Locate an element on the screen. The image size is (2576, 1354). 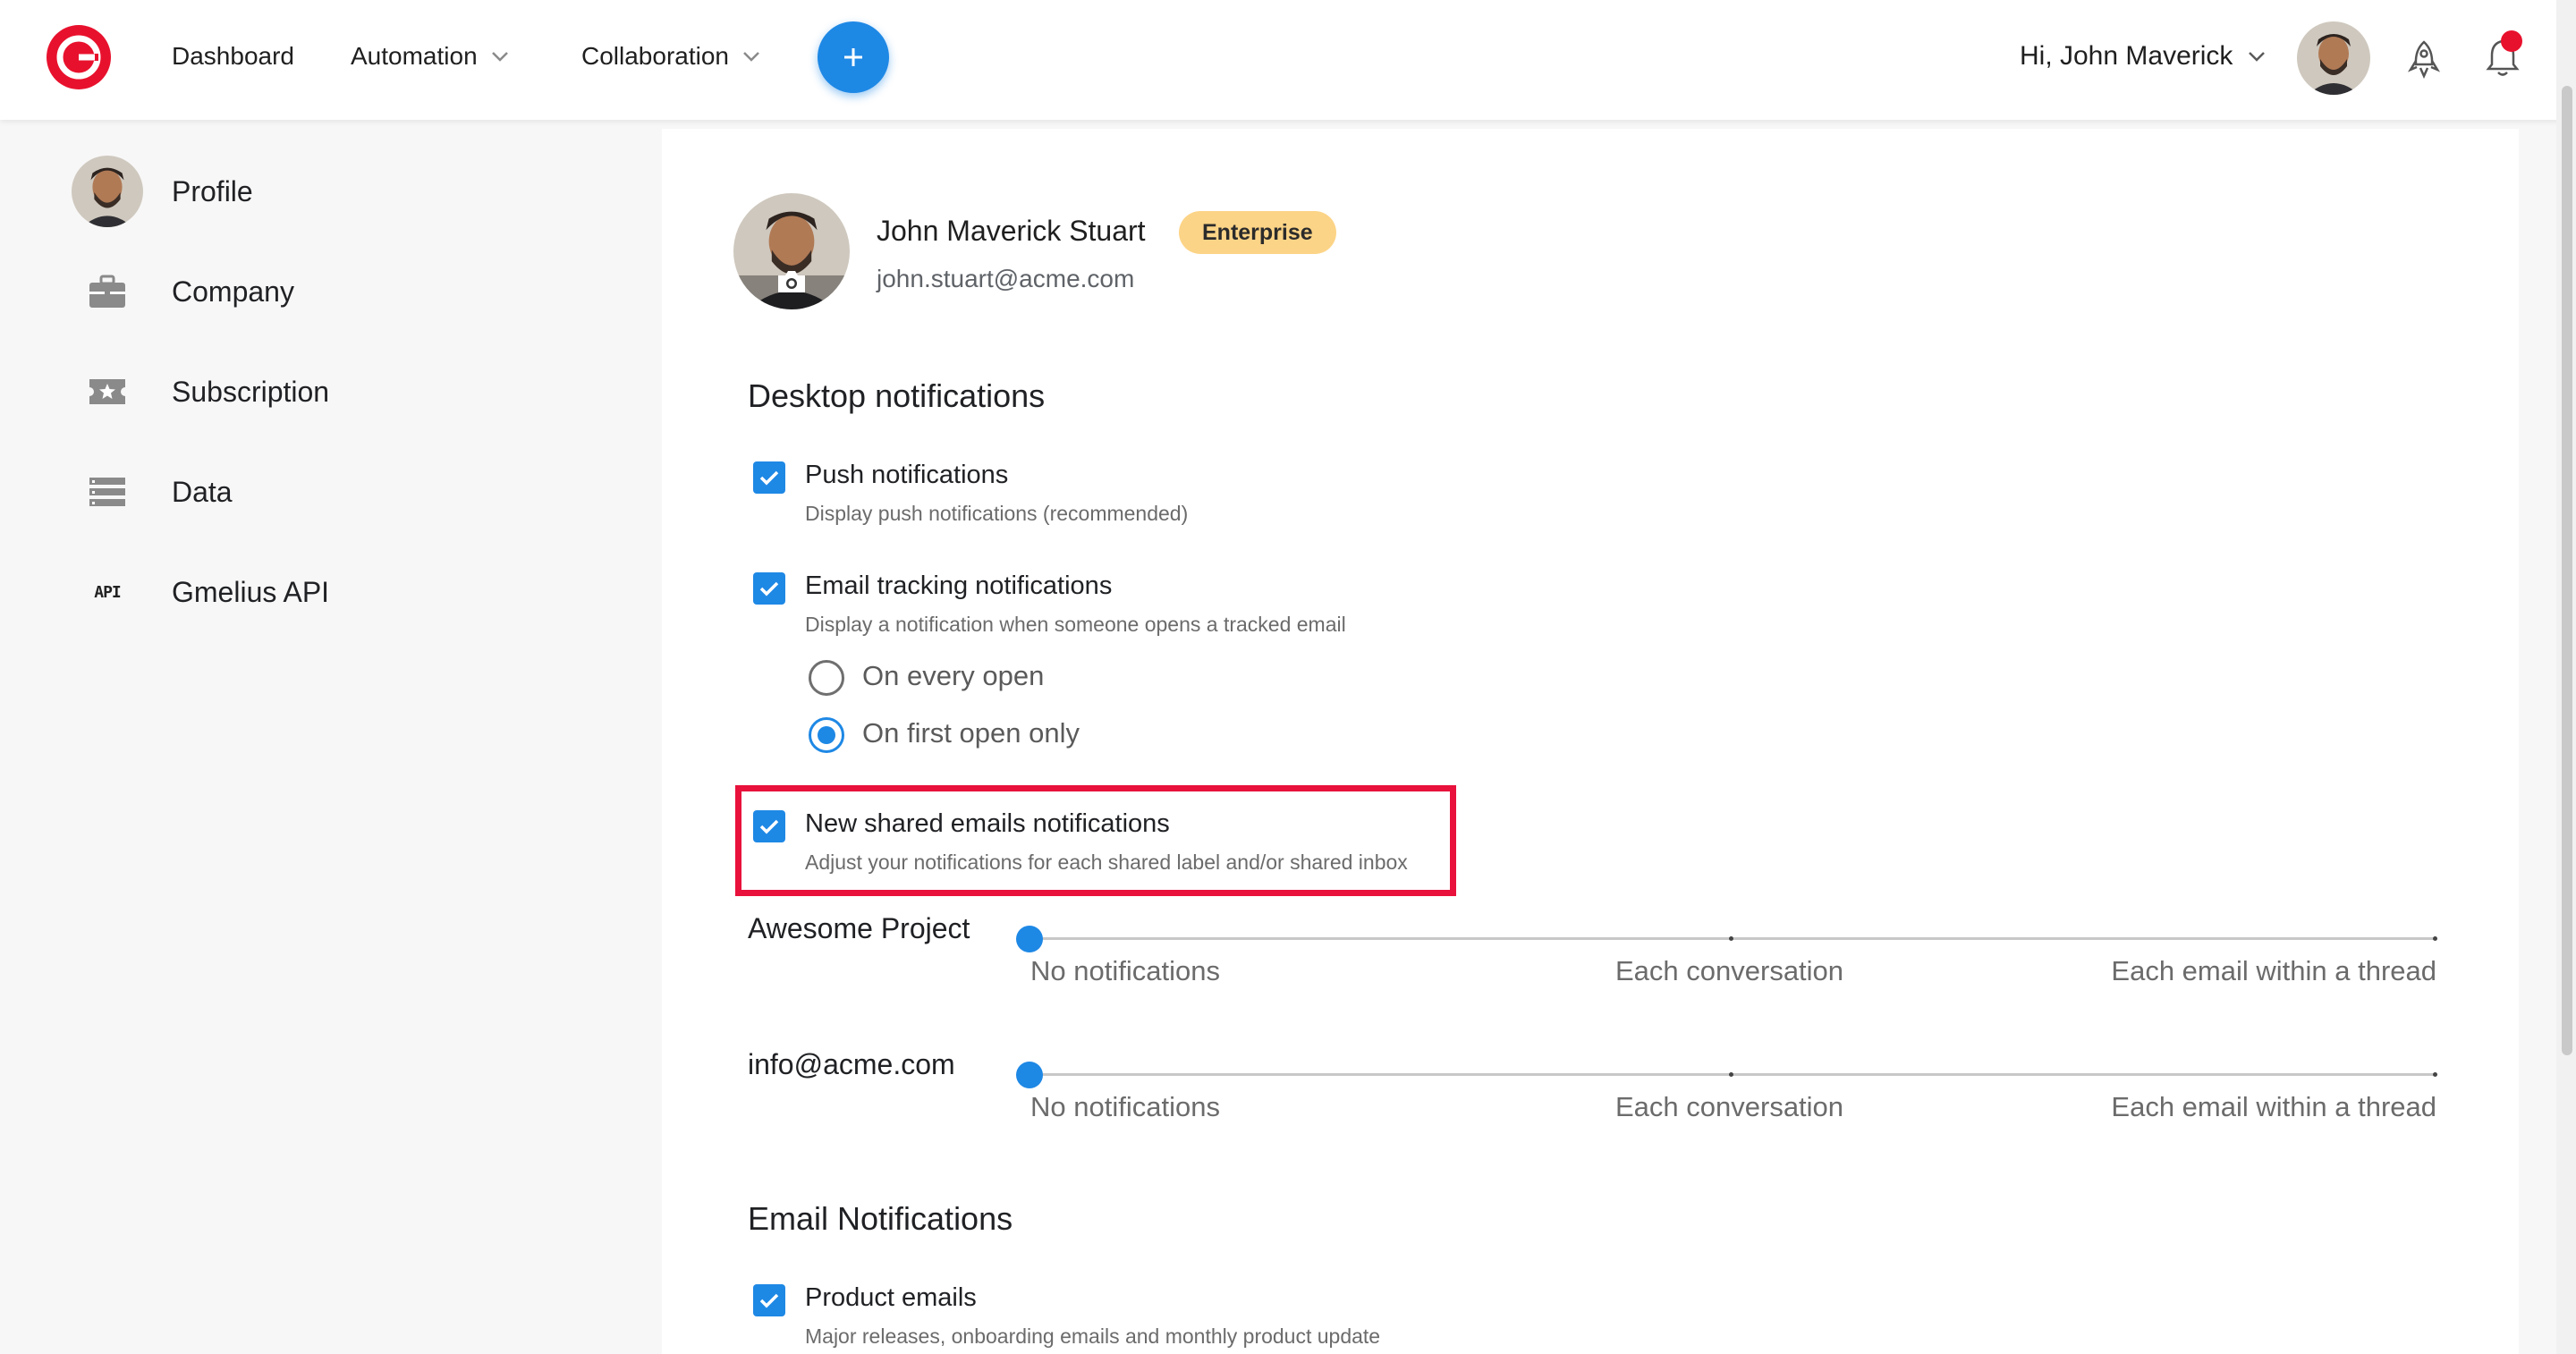
product-emails-checkbox is located at coordinates (769, 1300).